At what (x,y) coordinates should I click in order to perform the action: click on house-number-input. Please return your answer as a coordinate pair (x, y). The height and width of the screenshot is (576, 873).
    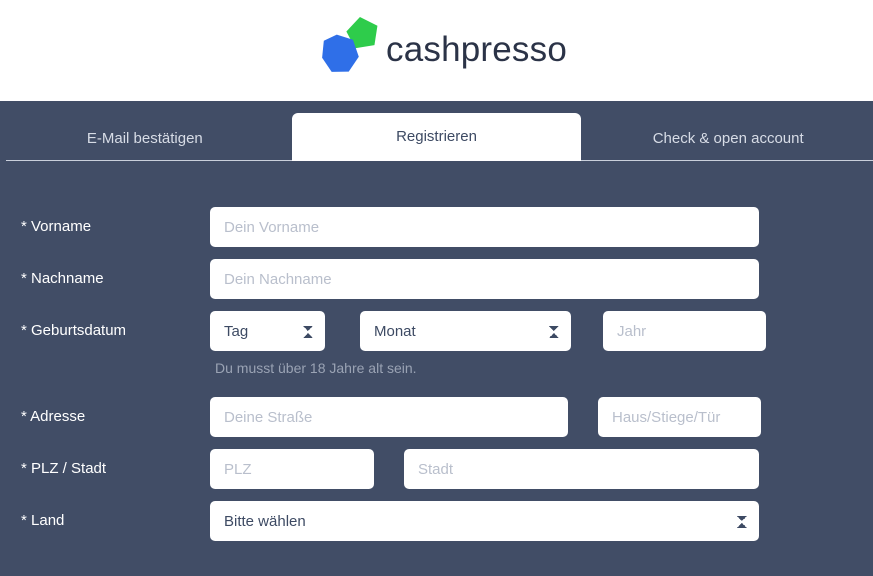
    Looking at the image, I should click on (679, 417).